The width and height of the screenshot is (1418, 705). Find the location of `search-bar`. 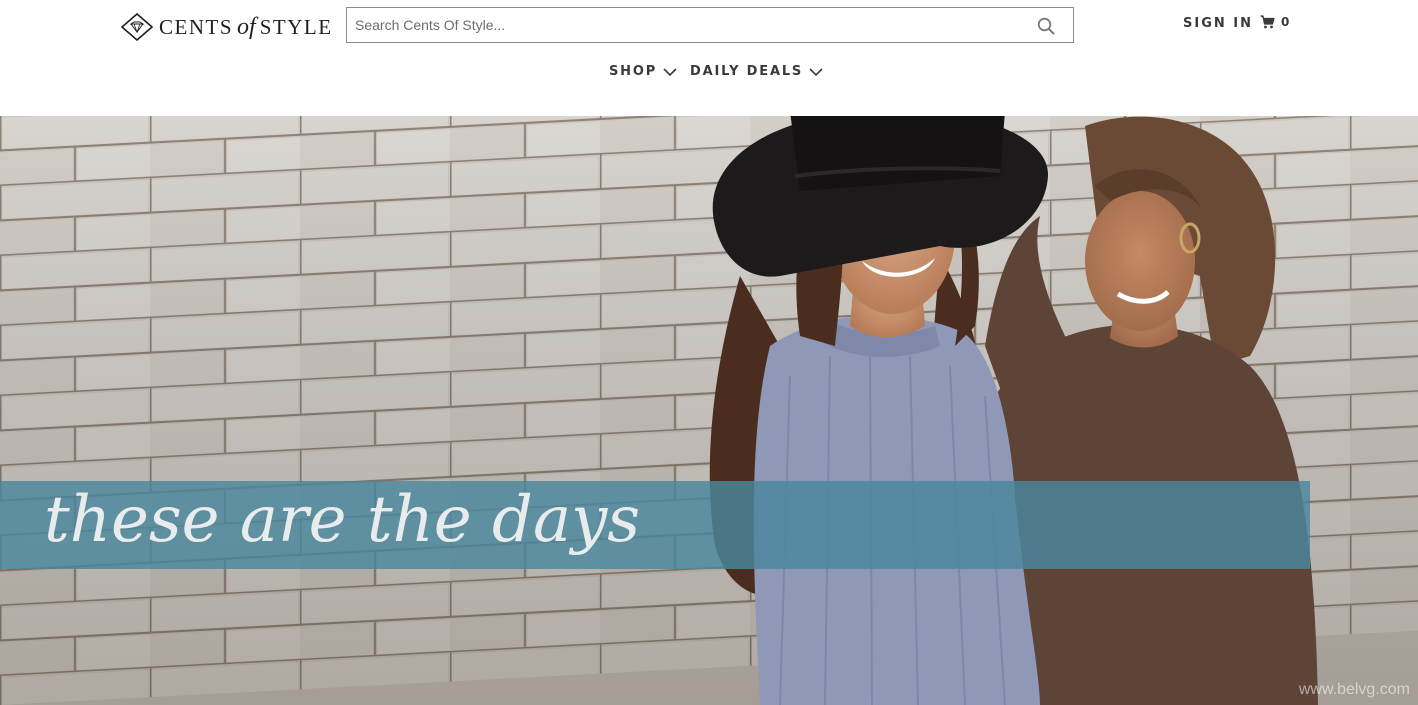

search-bar is located at coordinates (710, 25).